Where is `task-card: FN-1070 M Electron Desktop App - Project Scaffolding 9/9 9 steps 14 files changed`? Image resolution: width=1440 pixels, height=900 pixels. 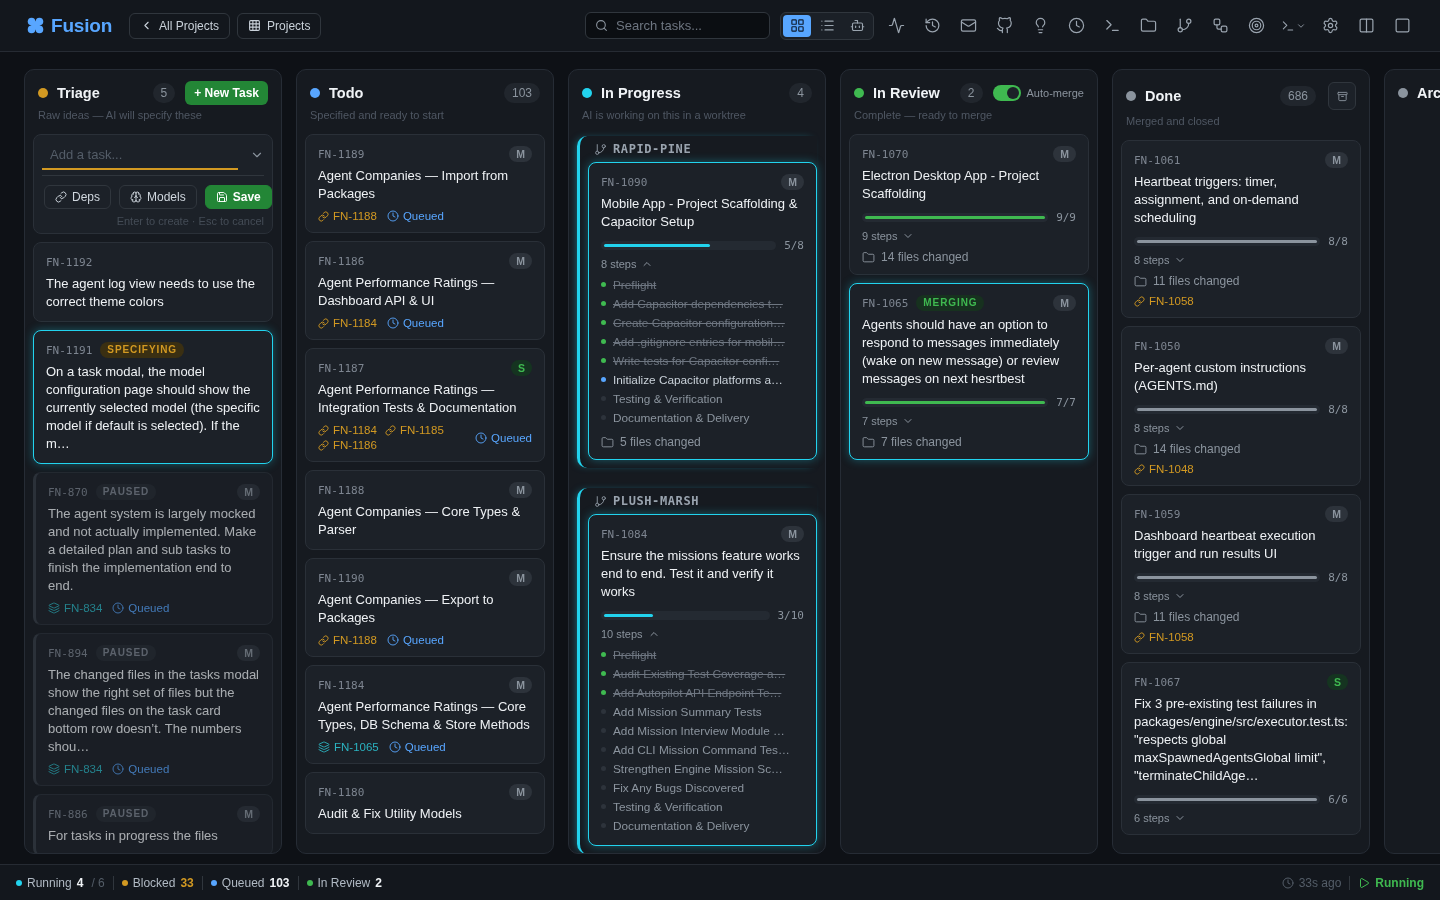 task-card: FN-1070 M Electron Desktop App - Project Scaffolding 9/9 9 steps 14 files changed is located at coordinates (969, 204).